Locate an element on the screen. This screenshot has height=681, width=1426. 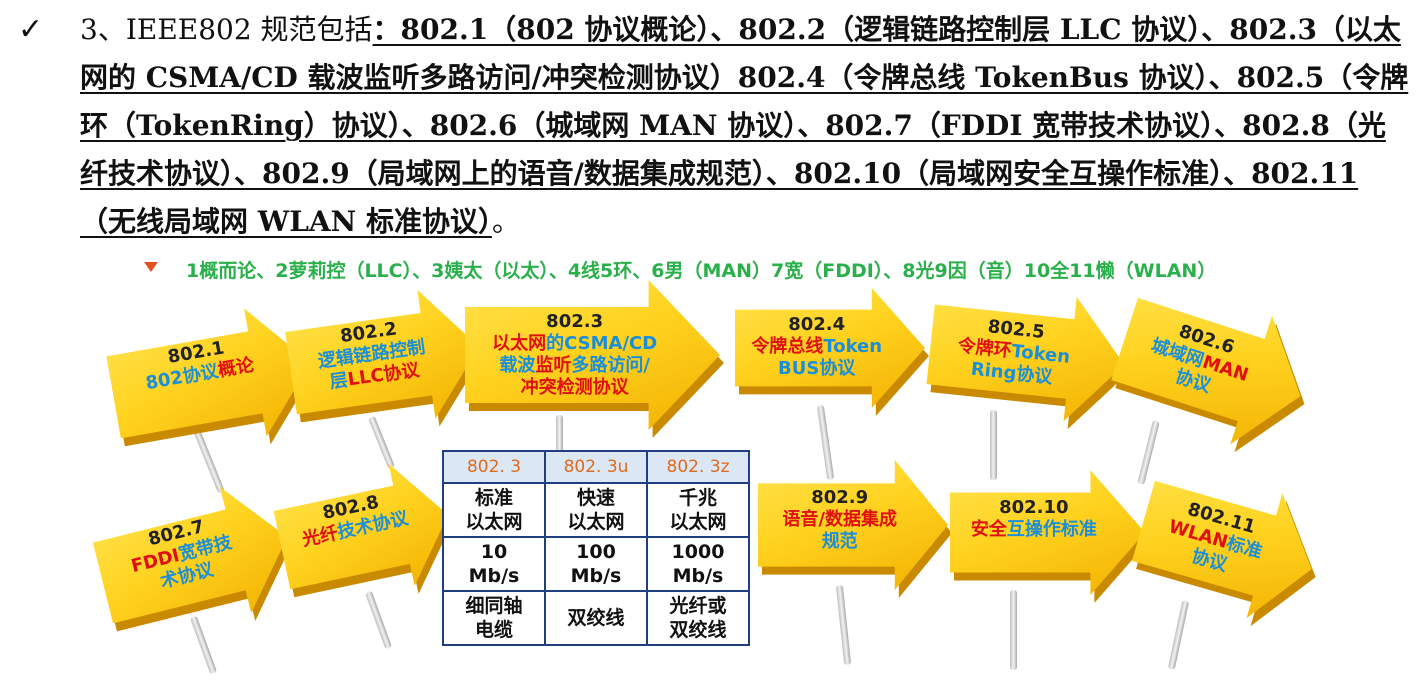
sign-text: 安全互操作标准 is located at coordinates (1034, 530).